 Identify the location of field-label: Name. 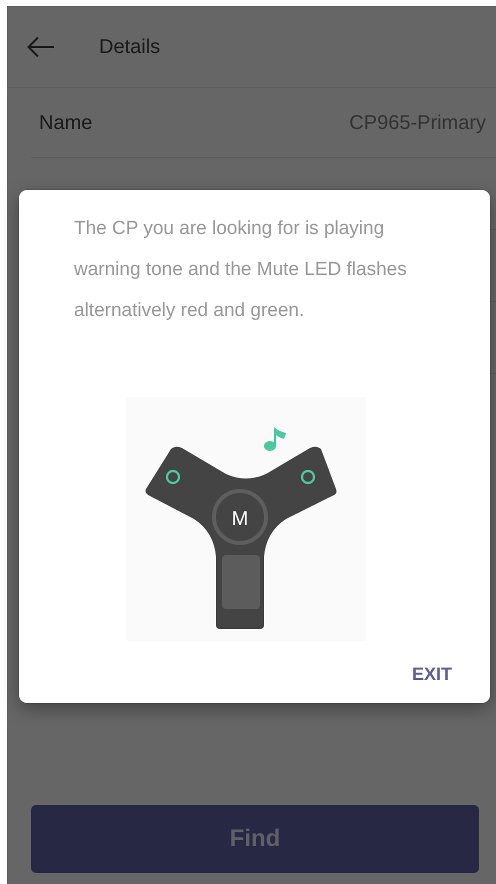
(65, 123).